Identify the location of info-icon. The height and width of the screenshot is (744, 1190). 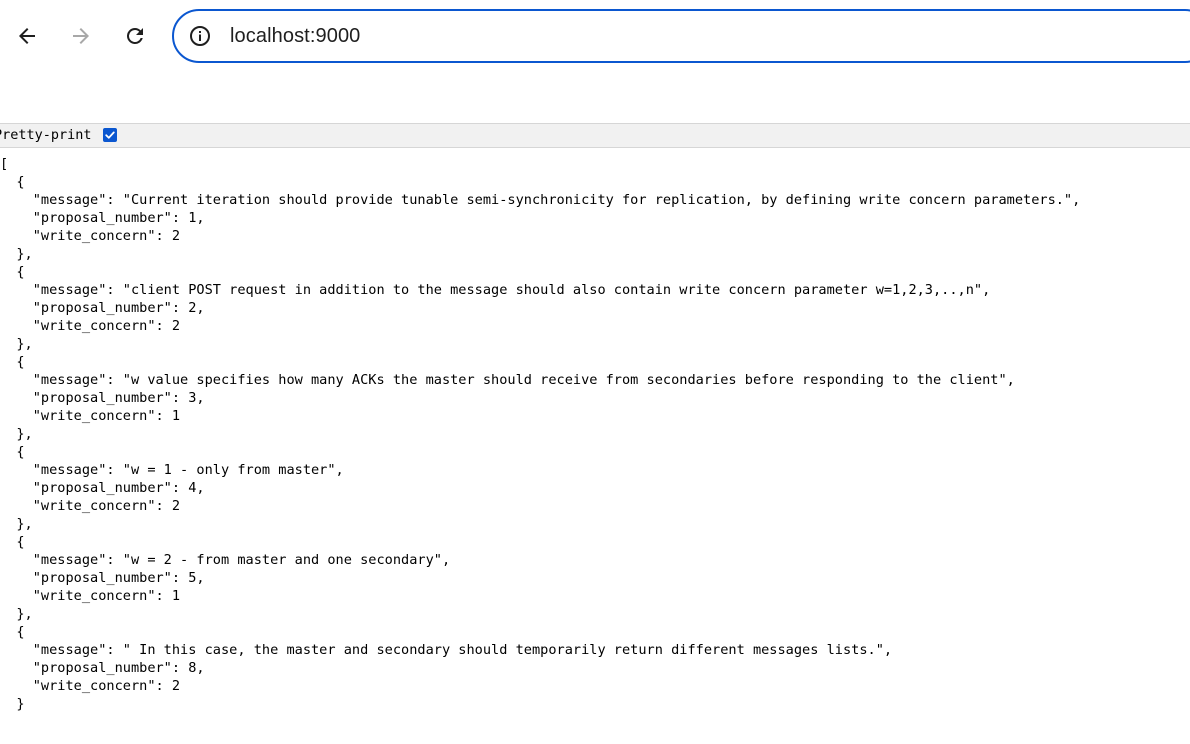
(200, 36).